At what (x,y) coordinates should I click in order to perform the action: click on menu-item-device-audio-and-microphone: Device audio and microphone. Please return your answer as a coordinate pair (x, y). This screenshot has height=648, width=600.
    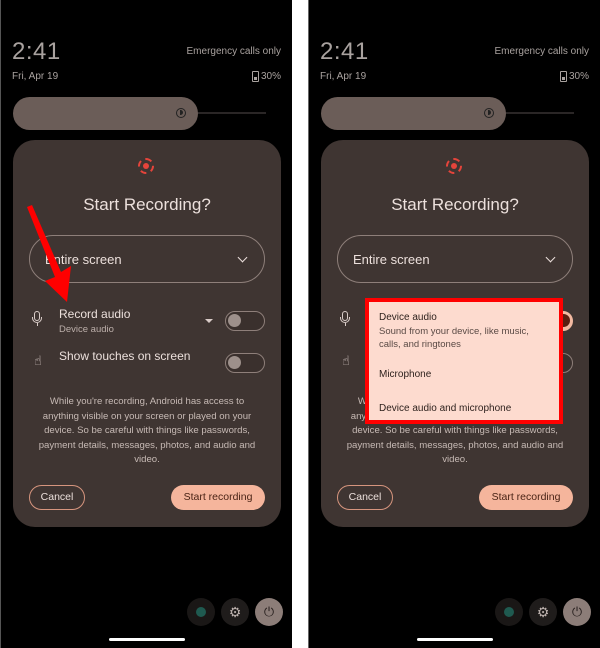
    Looking at the image, I should click on (465, 408).